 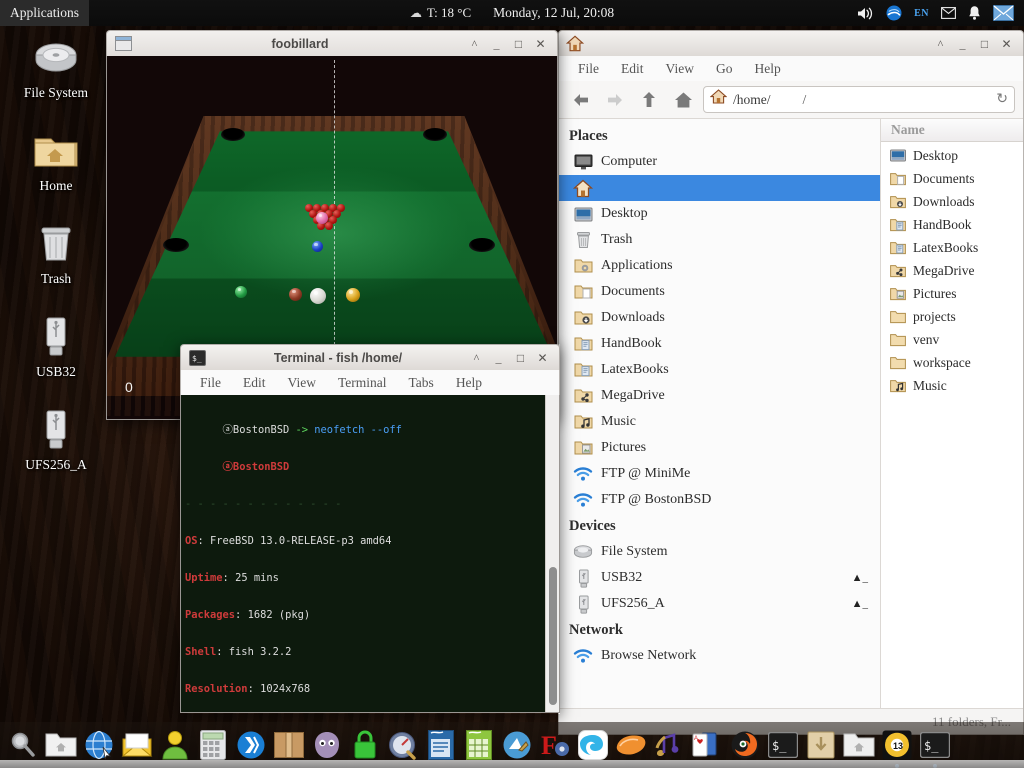 What do you see at coordinates (724, 69) in the screenshot?
I see `menu-go: Go` at bounding box center [724, 69].